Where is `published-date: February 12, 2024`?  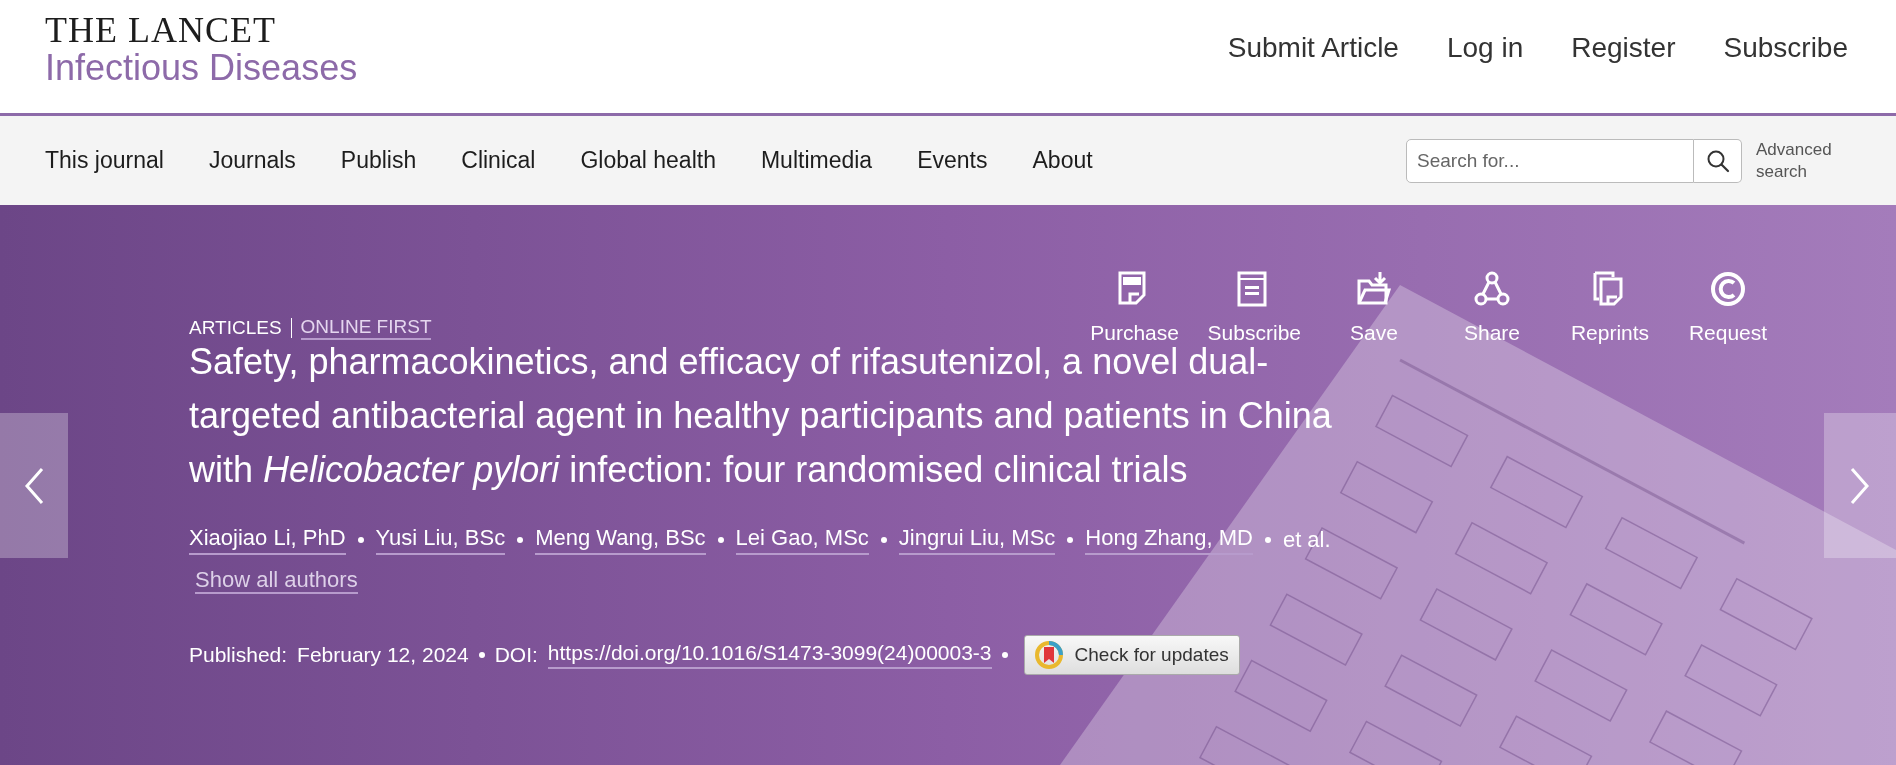
published-date: February 12, 2024 is located at coordinates (383, 655).